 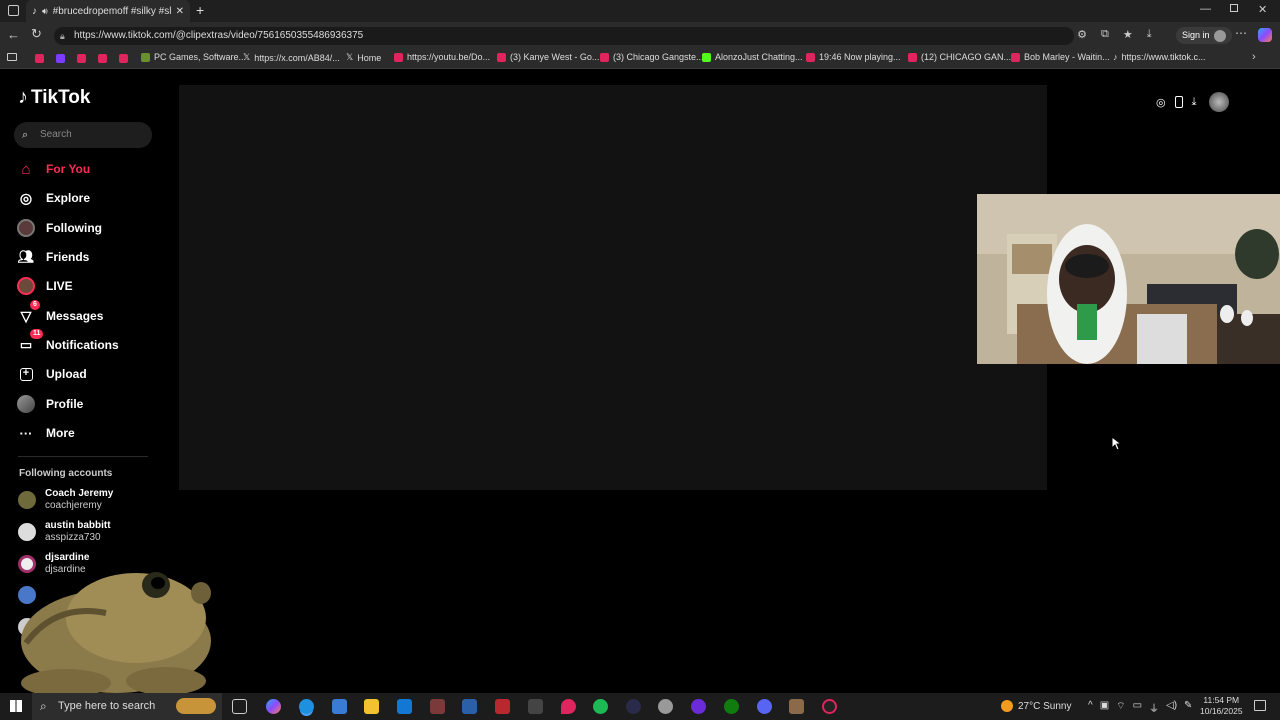 I want to click on task-view-icon, so click(x=239, y=706).